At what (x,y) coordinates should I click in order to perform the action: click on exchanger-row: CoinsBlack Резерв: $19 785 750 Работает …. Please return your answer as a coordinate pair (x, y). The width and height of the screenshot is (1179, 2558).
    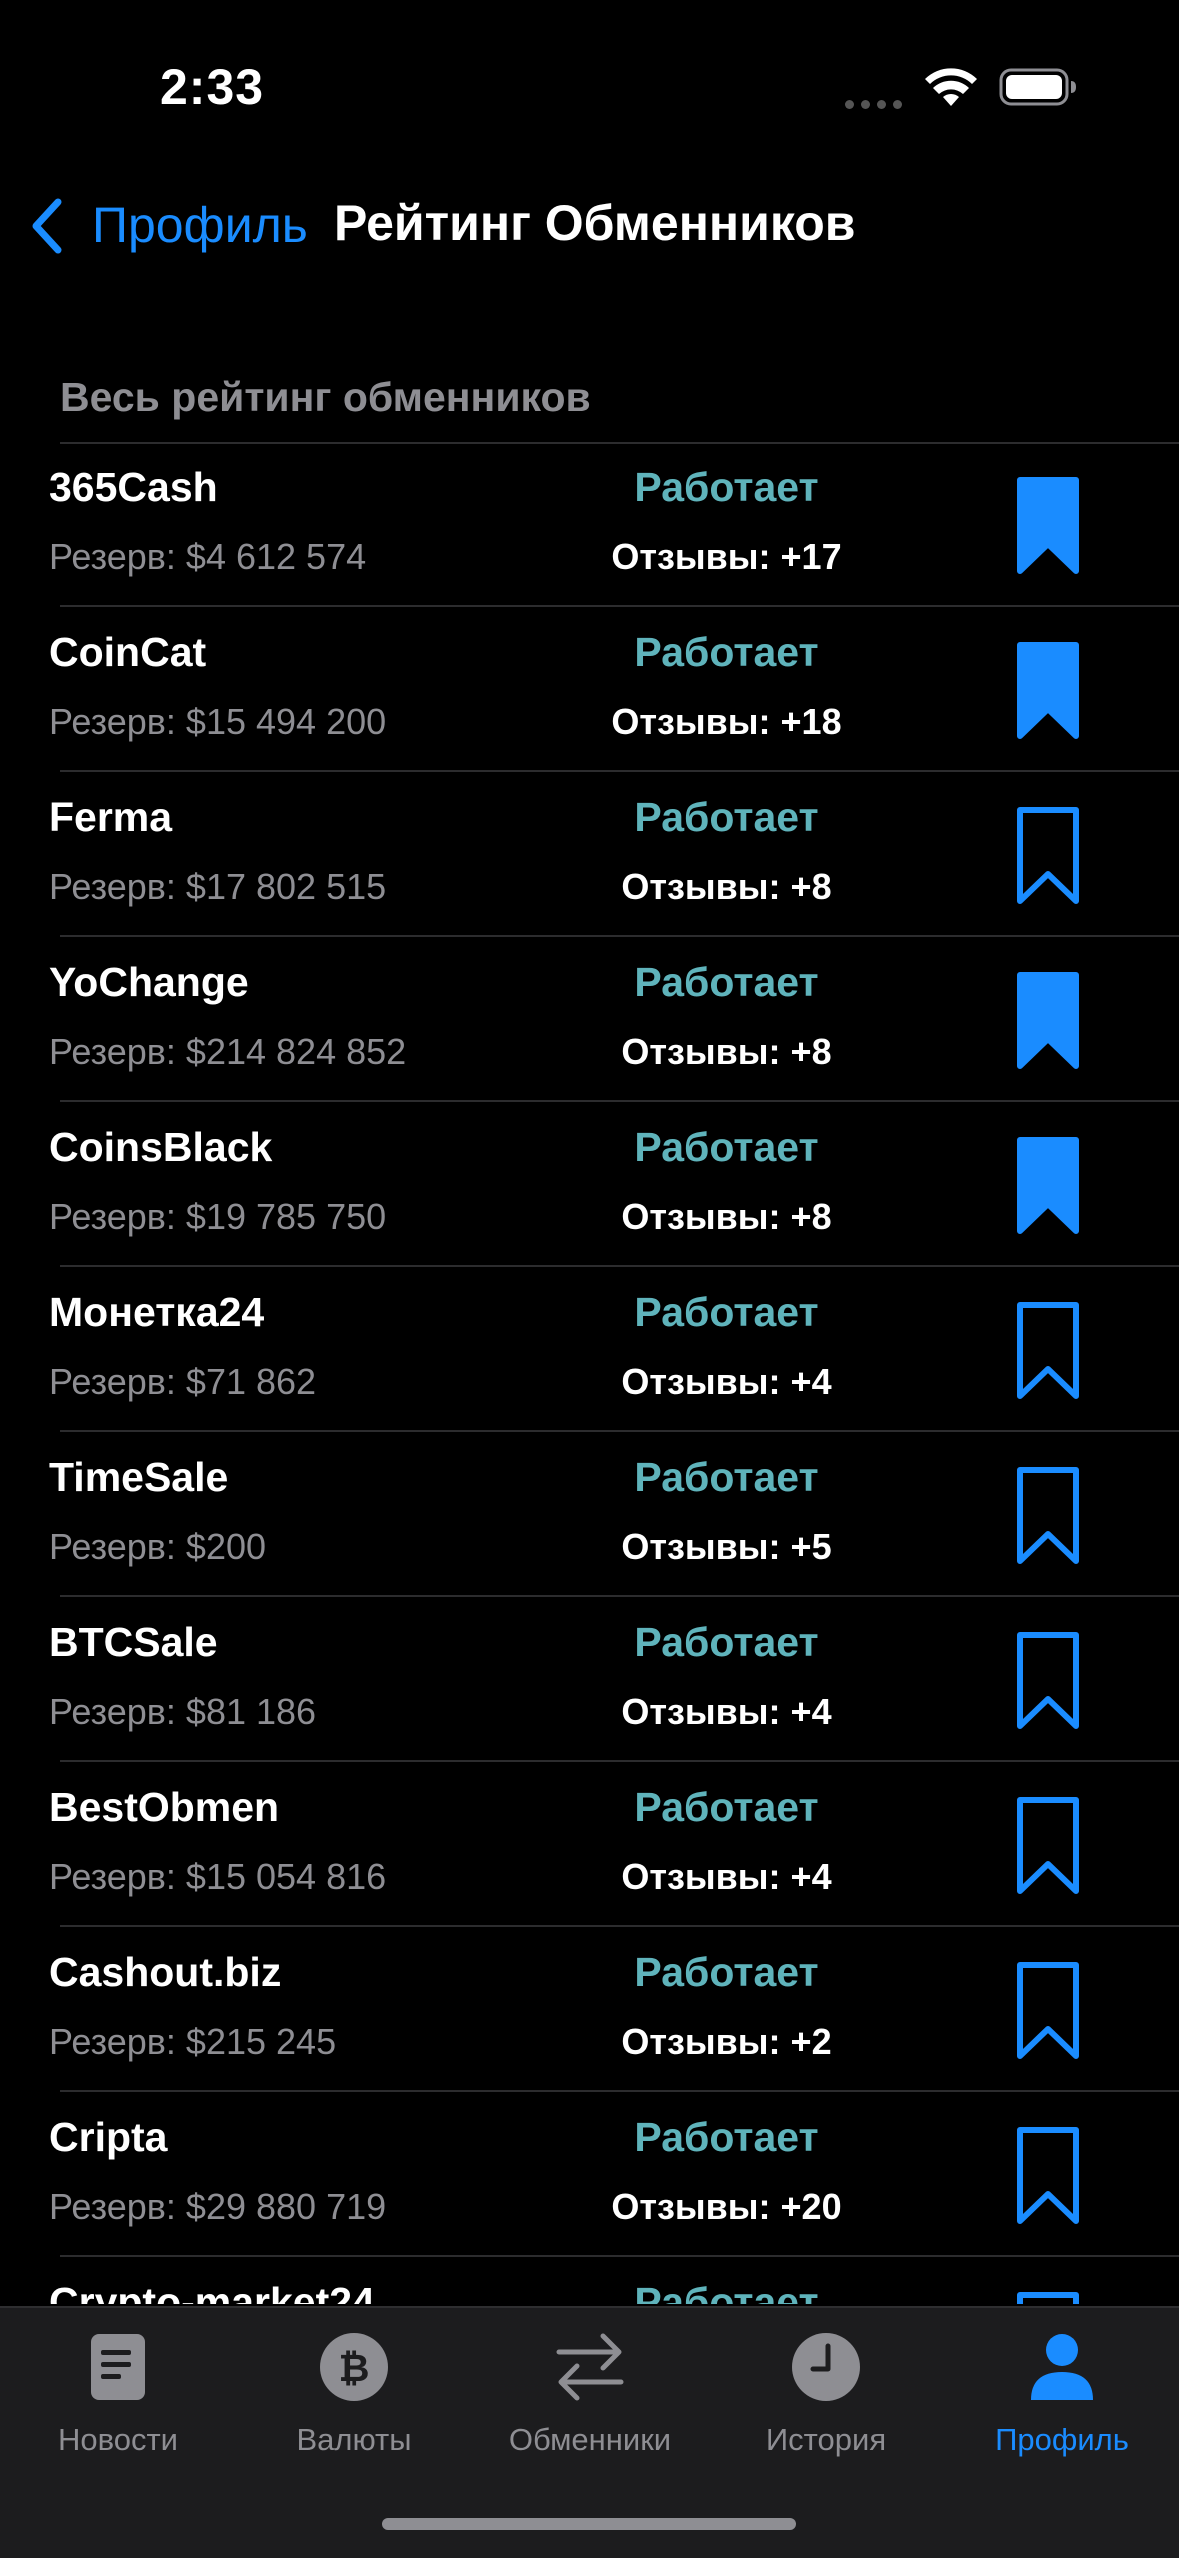
    Looking at the image, I should click on (589, 1184).